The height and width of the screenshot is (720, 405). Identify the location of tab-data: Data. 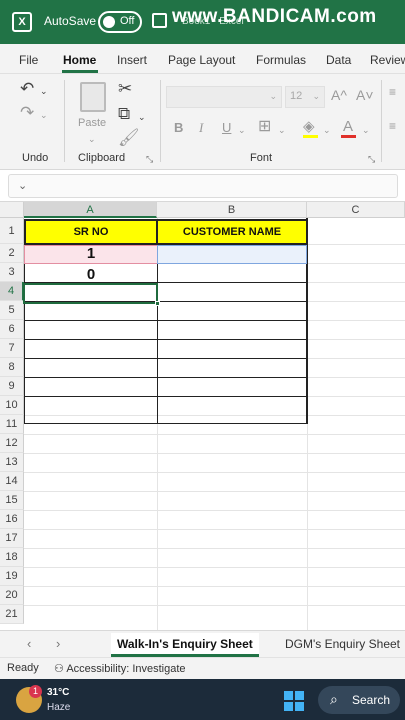
(338, 60).